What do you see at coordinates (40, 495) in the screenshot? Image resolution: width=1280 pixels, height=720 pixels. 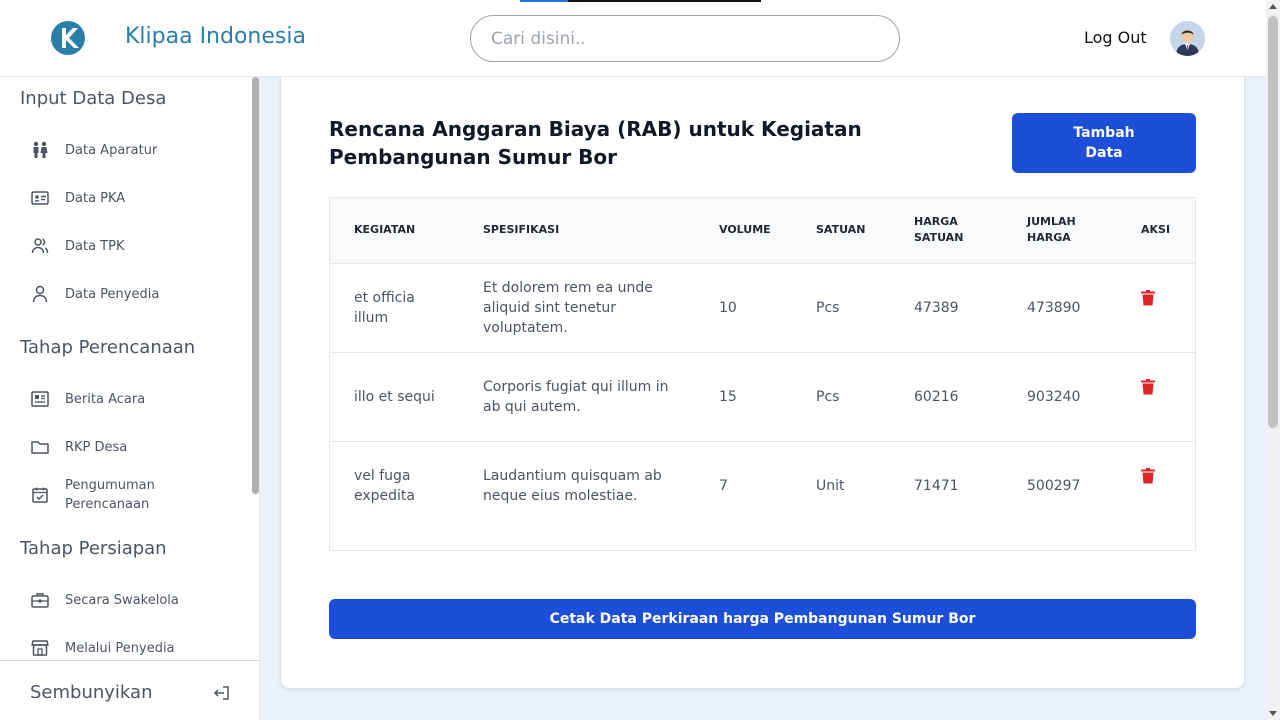 I see `calendar-check-icon` at bounding box center [40, 495].